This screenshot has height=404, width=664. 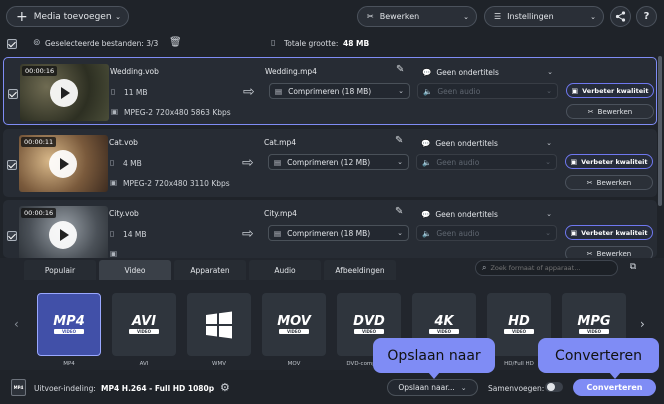 I want to click on tab-populair: Populair, so click(x=60, y=270).